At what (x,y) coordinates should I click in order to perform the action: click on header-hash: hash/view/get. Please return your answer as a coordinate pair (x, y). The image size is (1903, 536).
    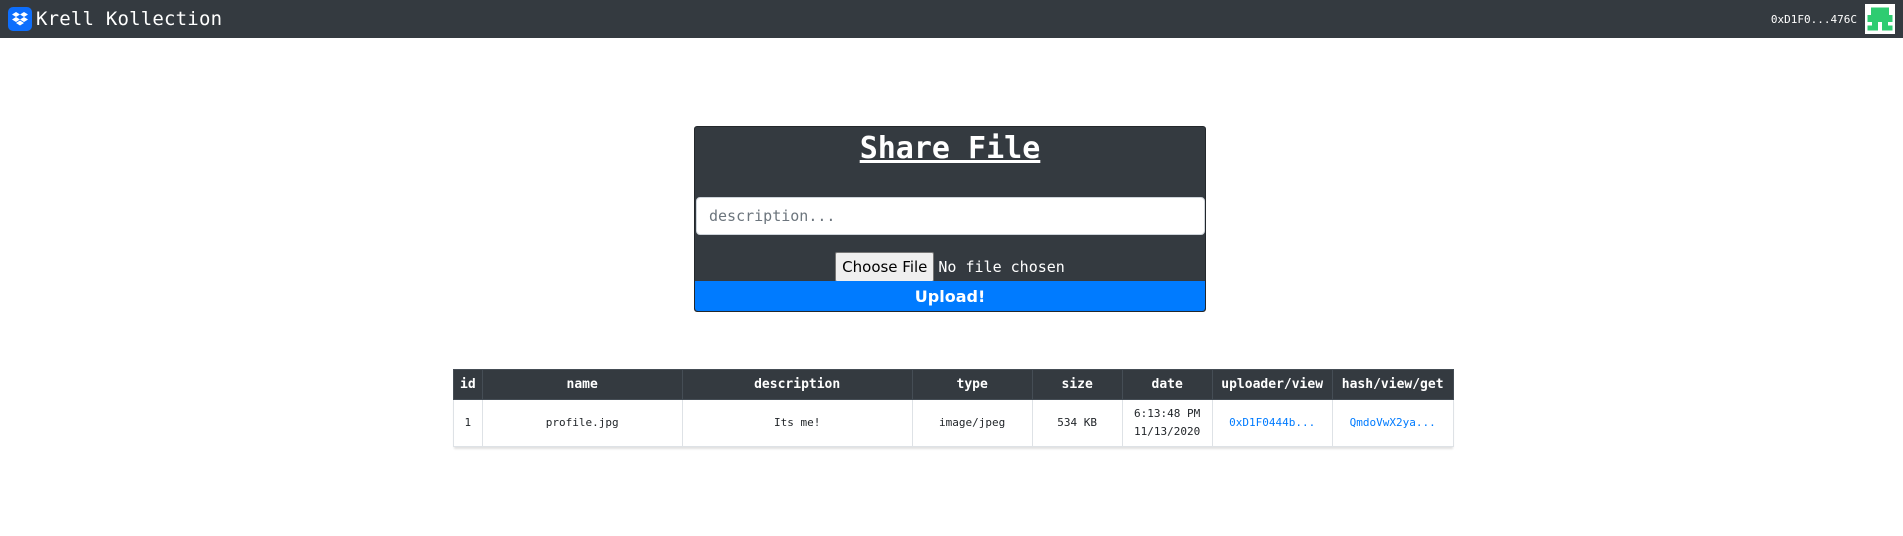
    Looking at the image, I should click on (1392, 384).